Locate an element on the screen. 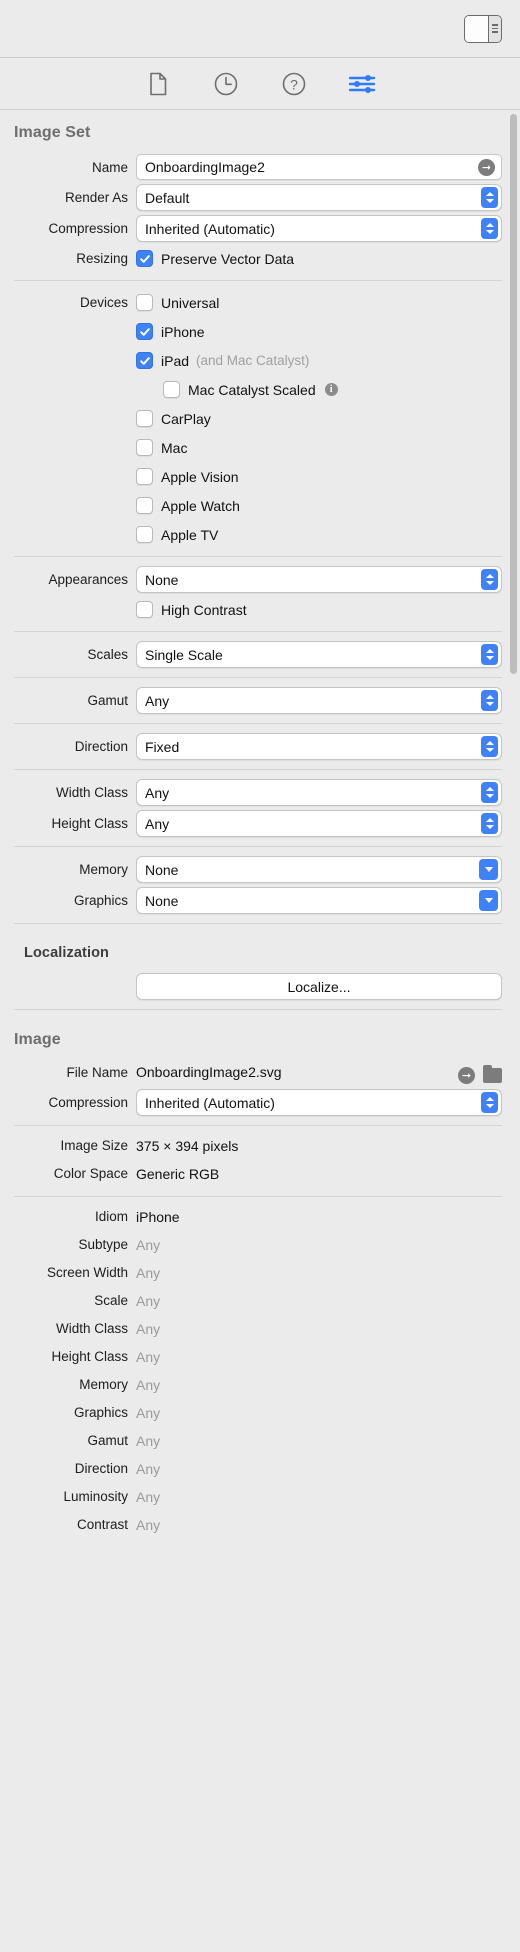 The image size is (520, 1952). image-compression-select: Inherited (Automatic) is located at coordinates (319, 1102).